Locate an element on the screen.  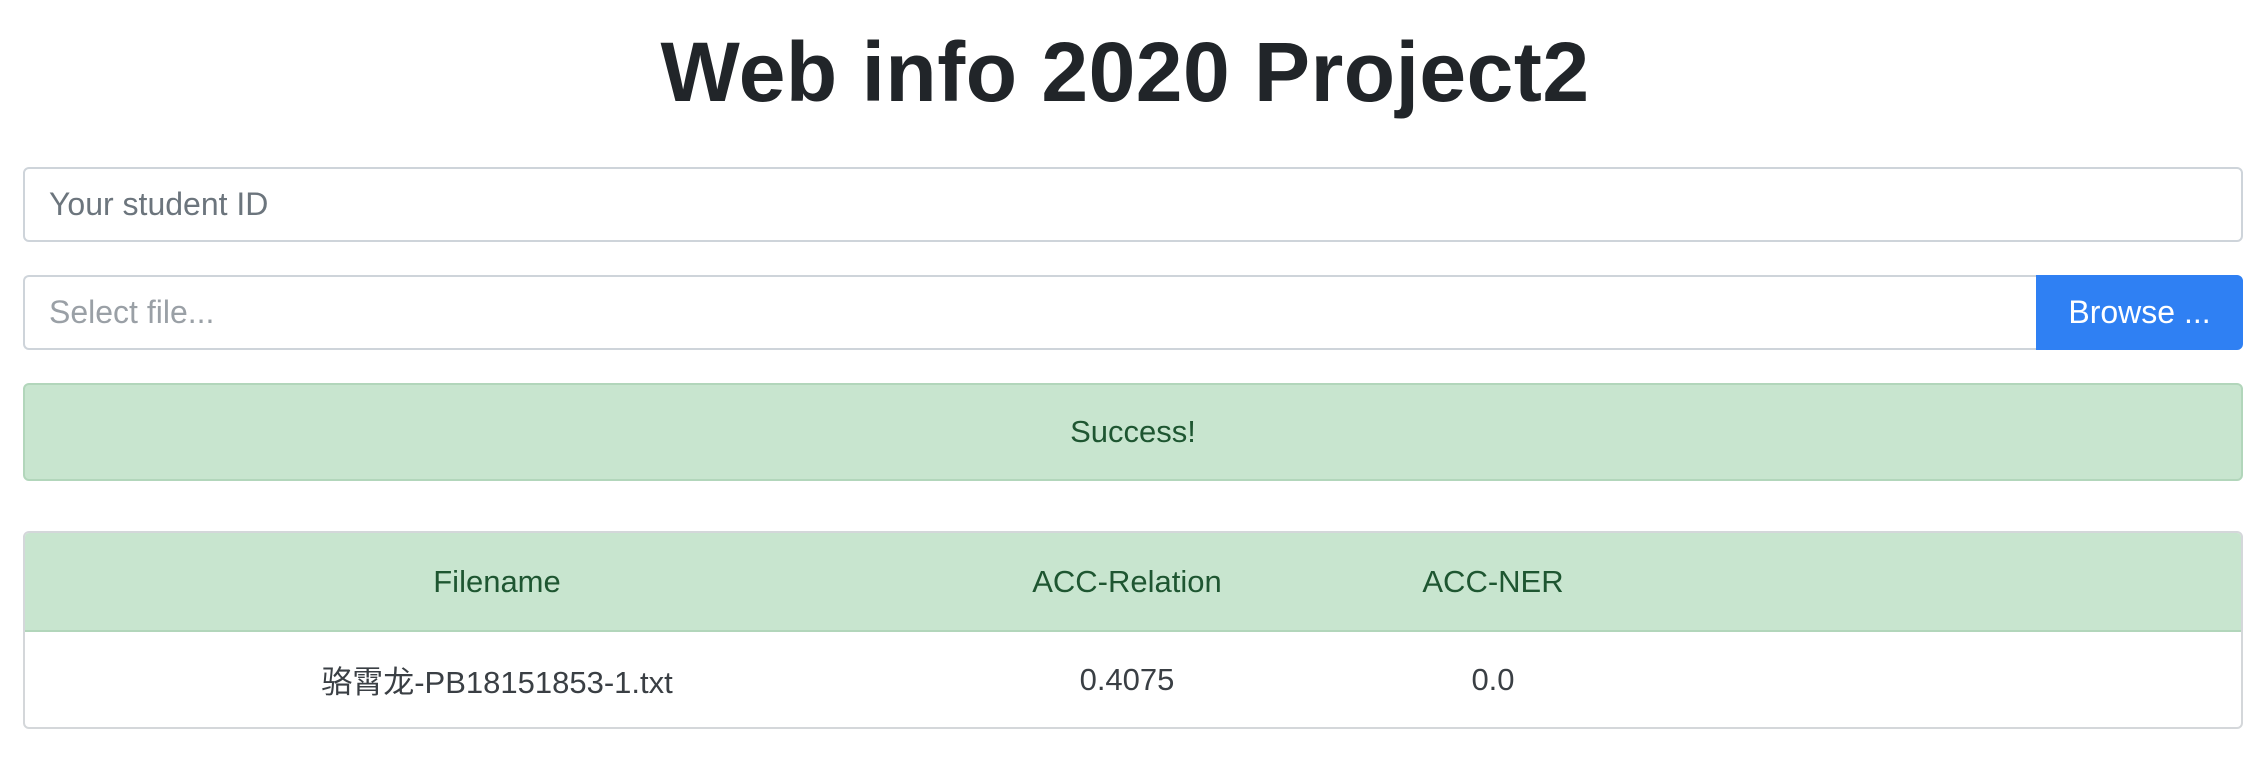
cell-filename: 骆霄龙-PB18151853-1.txt is located at coordinates (497, 682).